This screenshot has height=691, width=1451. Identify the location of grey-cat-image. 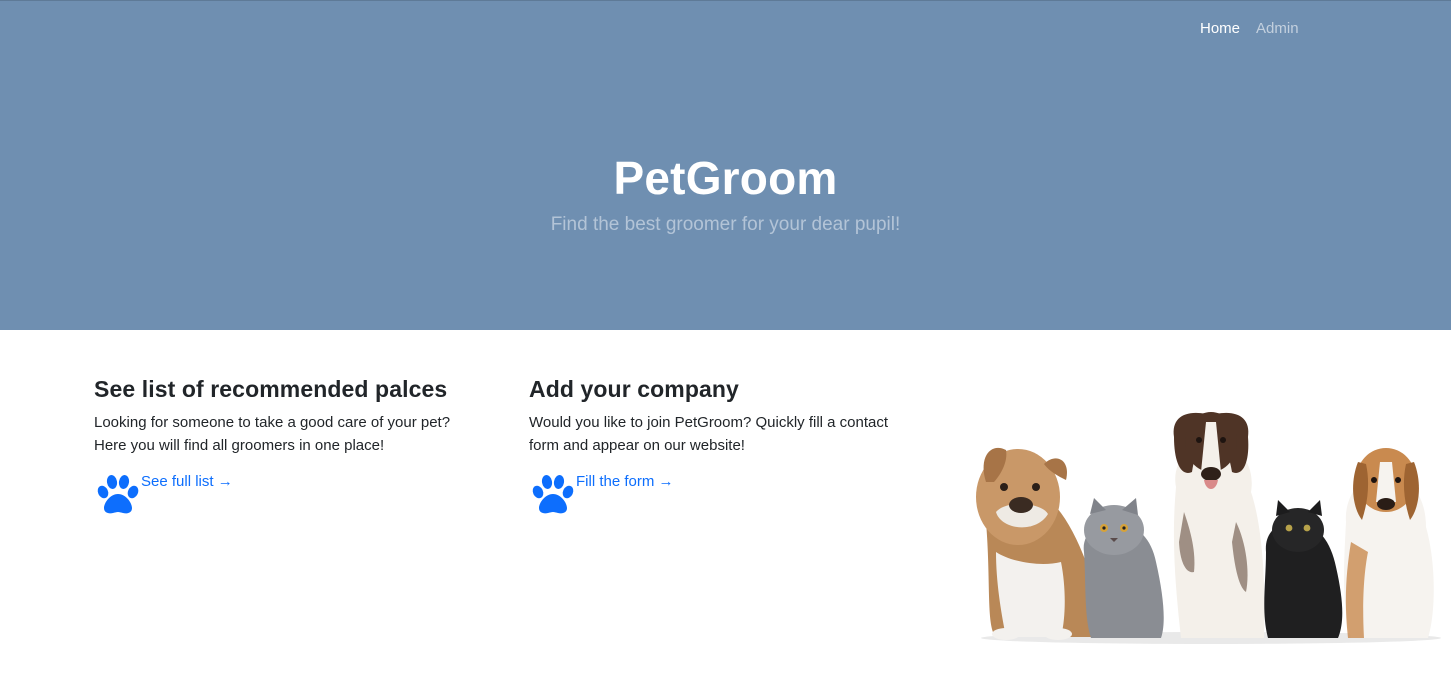
(1123, 568).